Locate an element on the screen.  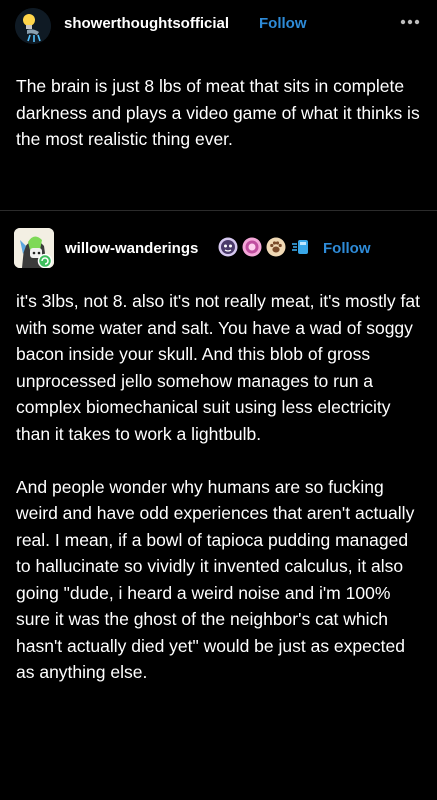
pink-badge-icon is located at coordinates (252, 247).